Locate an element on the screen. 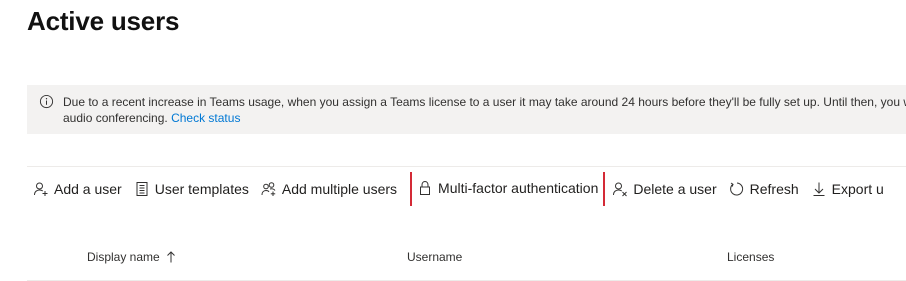 Image resolution: width=906 pixels, height=281 pixels. multi-factor-authentication-button: Multi-factor authentication is located at coordinates (508, 189).